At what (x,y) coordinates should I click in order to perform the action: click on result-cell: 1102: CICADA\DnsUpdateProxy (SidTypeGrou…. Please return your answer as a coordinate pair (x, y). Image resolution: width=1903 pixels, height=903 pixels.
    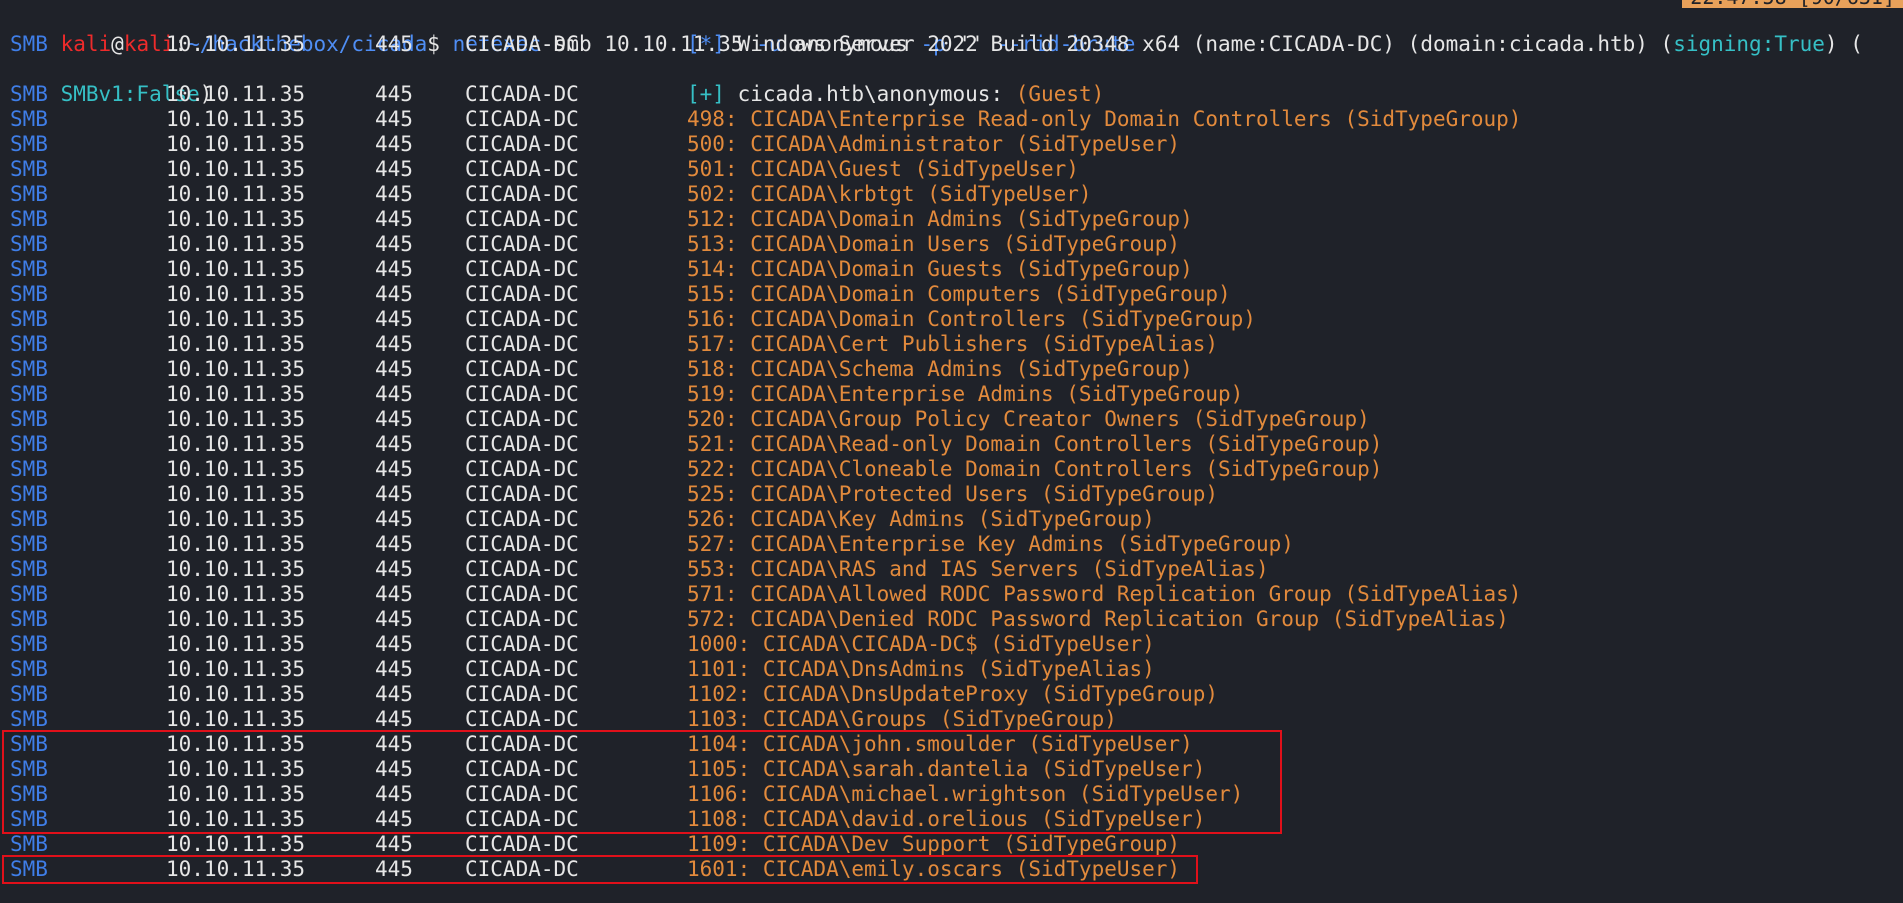
    Looking at the image, I should click on (953, 694).